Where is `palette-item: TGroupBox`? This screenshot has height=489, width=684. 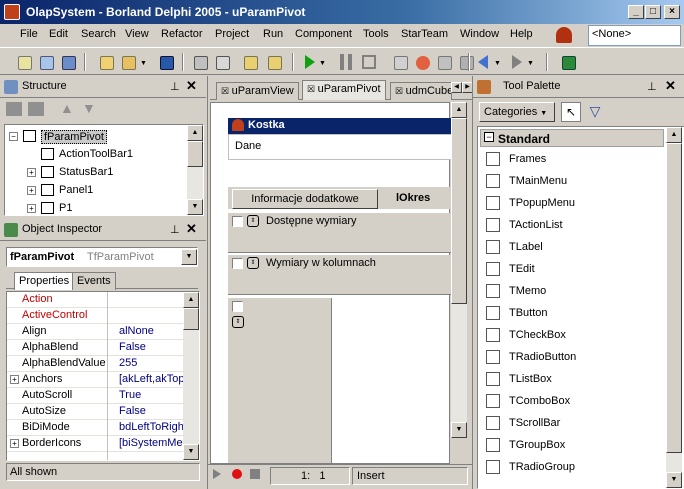 palette-item: TGroupBox is located at coordinates (572, 445).